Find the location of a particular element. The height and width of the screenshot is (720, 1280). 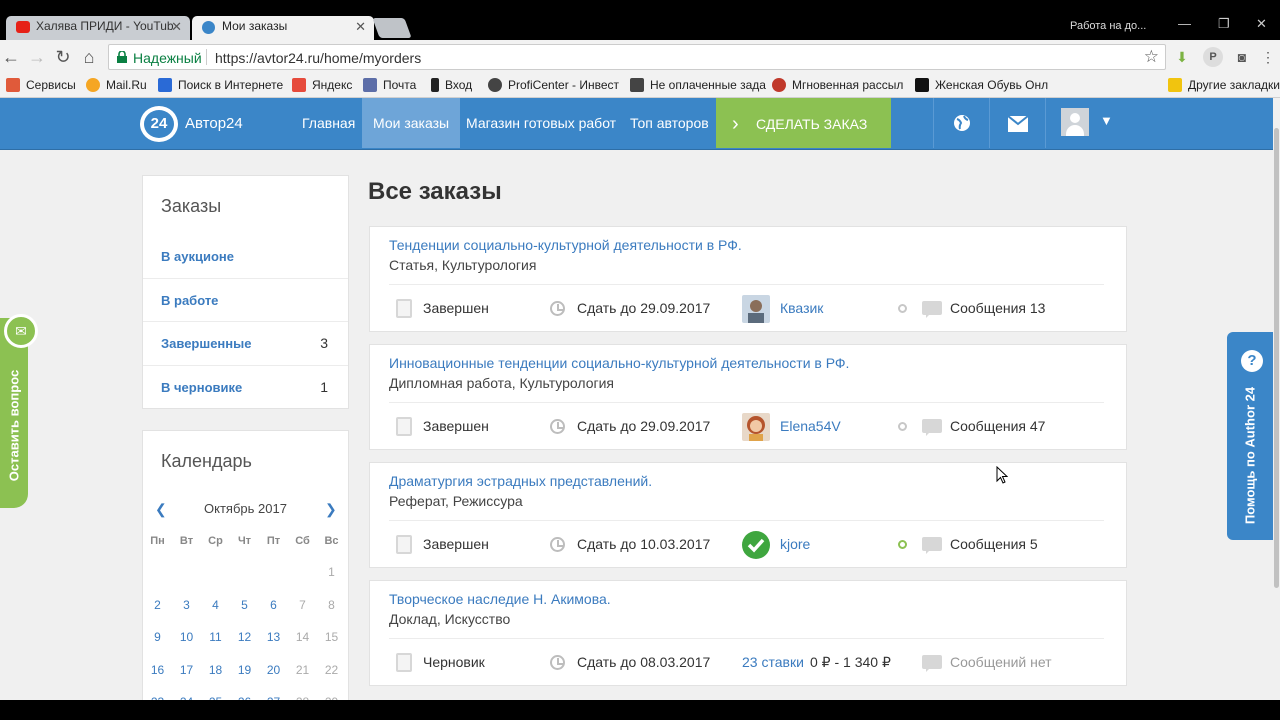

calendar-day: 17 is located at coordinates (186, 670).